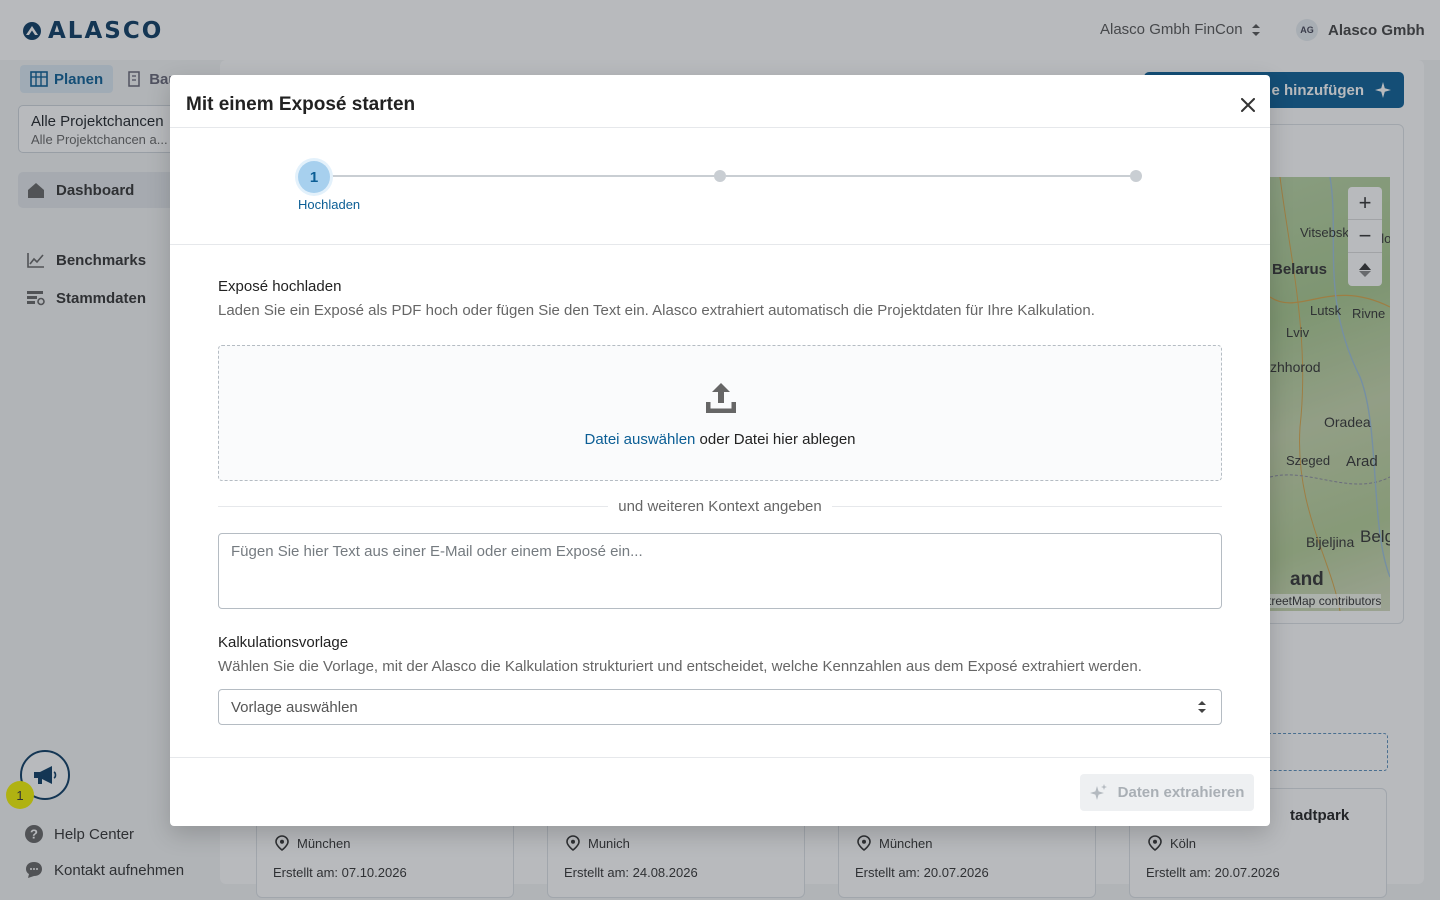  I want to click on step-3-indicator, so click(1136, 176).